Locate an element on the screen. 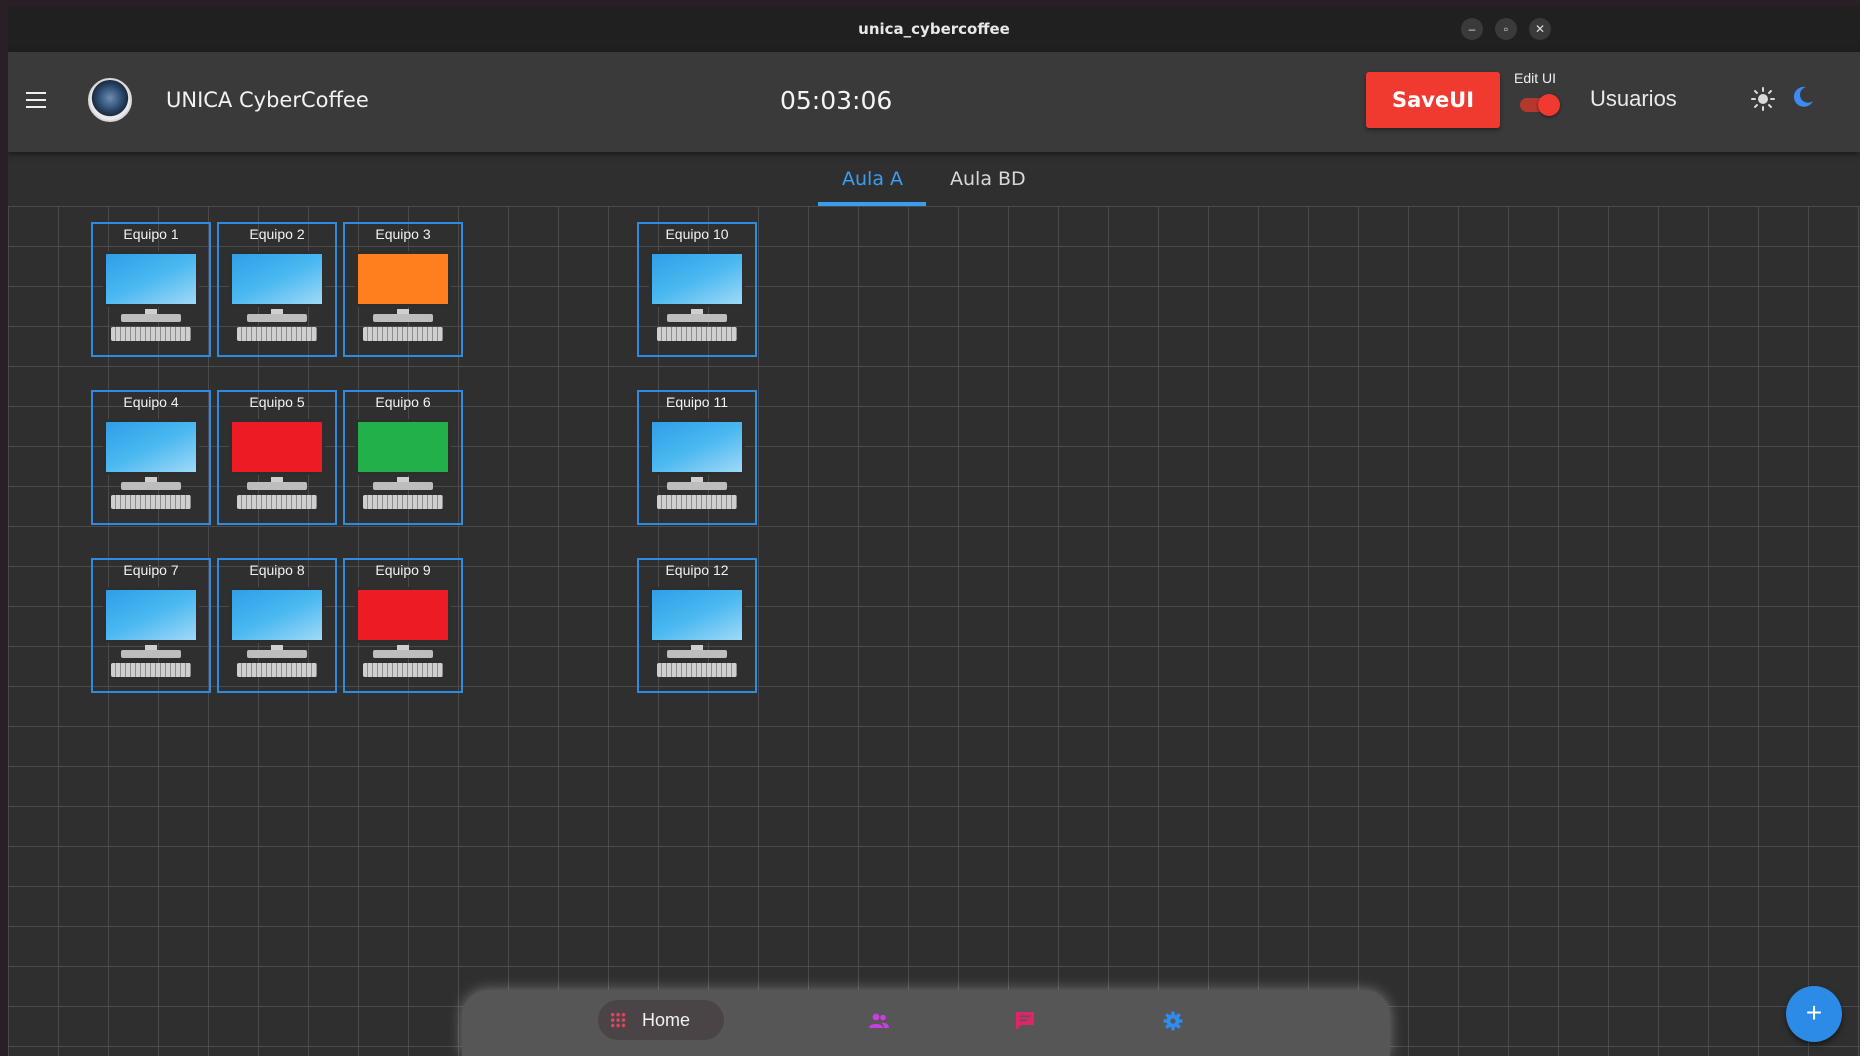 Image resolution: width=1868 pixels, height=1056 pixels. apps-grid-icon is located at coordinates (618, 1020).